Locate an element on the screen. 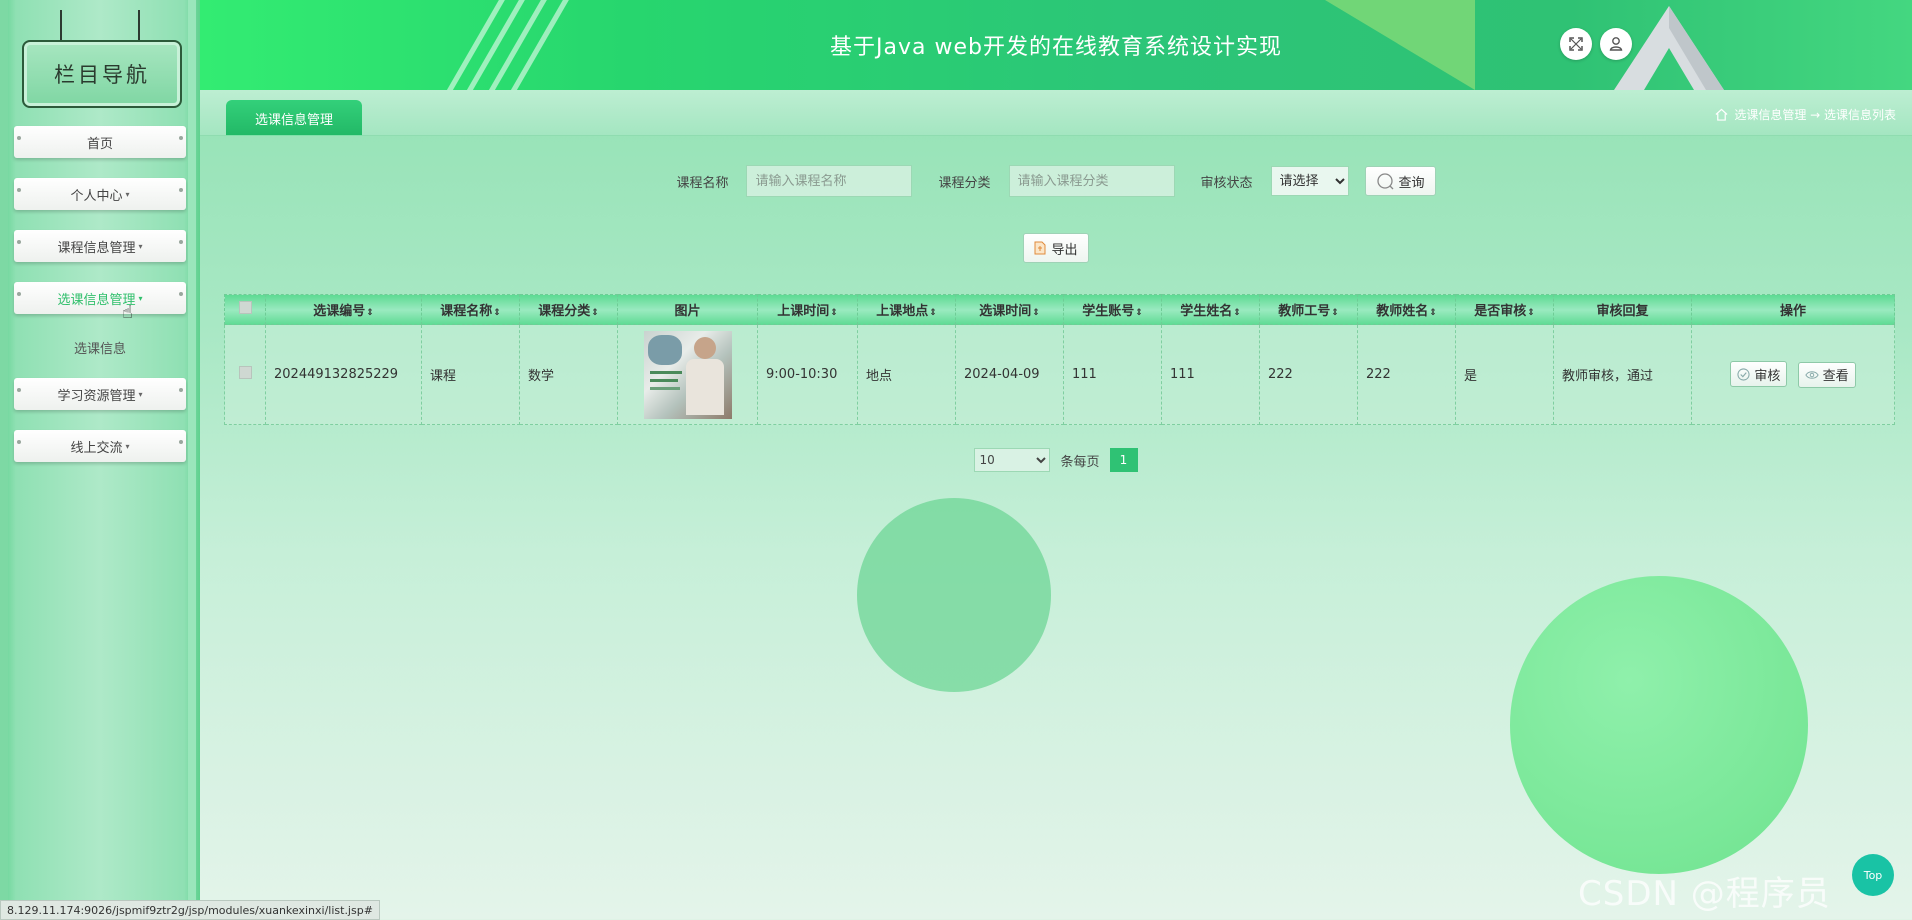 The image size is (1912, 920). cell-class-time: 9:00-10:30 is located at coordinates (807, 374).